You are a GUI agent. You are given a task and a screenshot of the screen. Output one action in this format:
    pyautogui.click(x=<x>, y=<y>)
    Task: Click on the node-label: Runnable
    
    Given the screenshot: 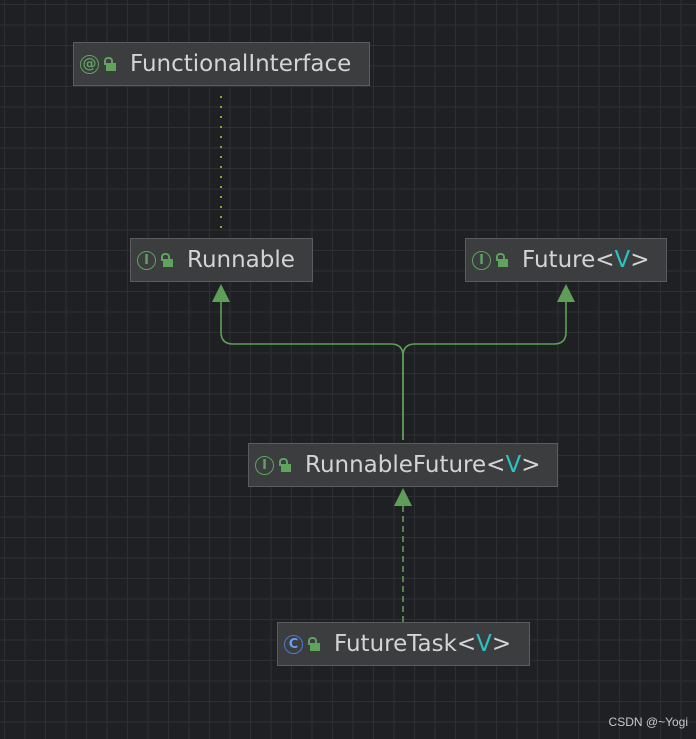 What is the action you would take?
    pyautogui.click(x=241, y=260)
    